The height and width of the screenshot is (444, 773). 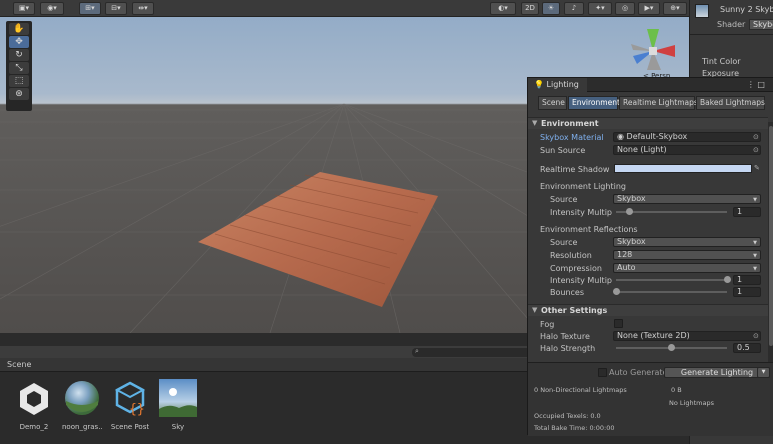 What do you see at coordinates (731, 24) in the screenshot?
I see `shader-label: Shader` at bounding box center [731, 24].